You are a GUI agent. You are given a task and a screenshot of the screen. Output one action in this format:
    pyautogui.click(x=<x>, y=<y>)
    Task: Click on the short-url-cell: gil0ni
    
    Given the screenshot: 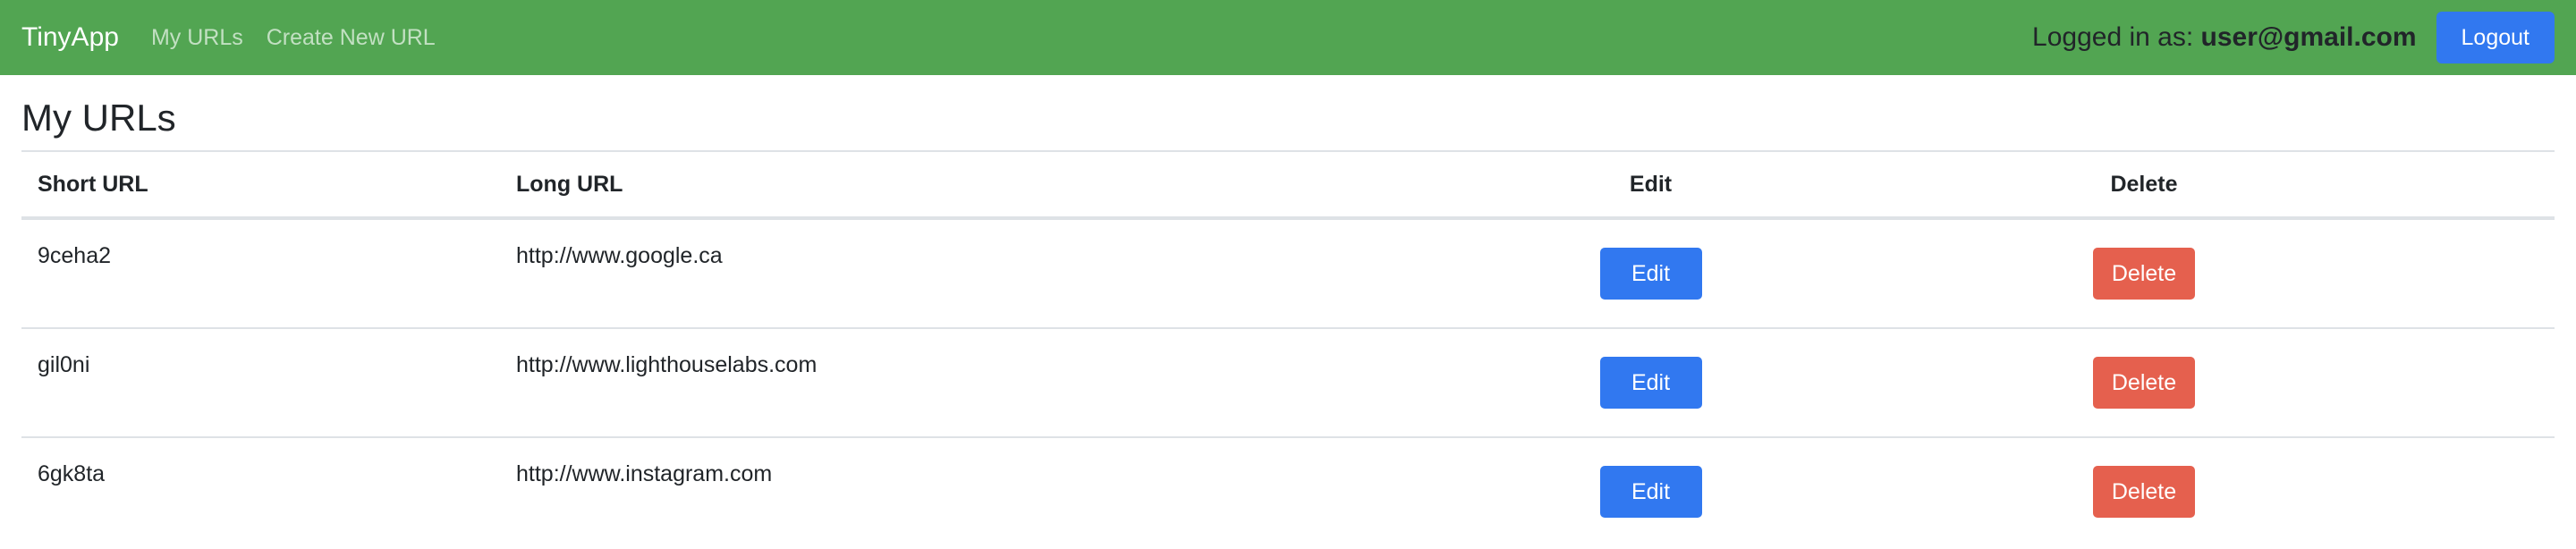 What is the action you would take?
    pyautogui.click(x=260, y=383)
    